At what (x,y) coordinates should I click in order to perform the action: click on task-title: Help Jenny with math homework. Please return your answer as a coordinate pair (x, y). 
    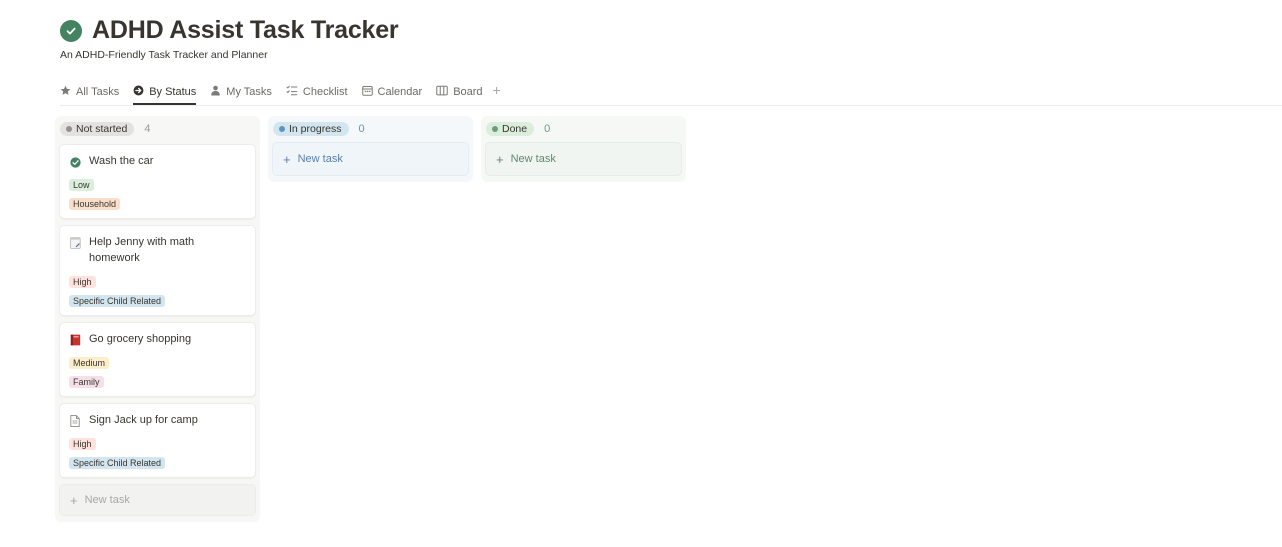
    Looking at the image, I should click on (142, 250).